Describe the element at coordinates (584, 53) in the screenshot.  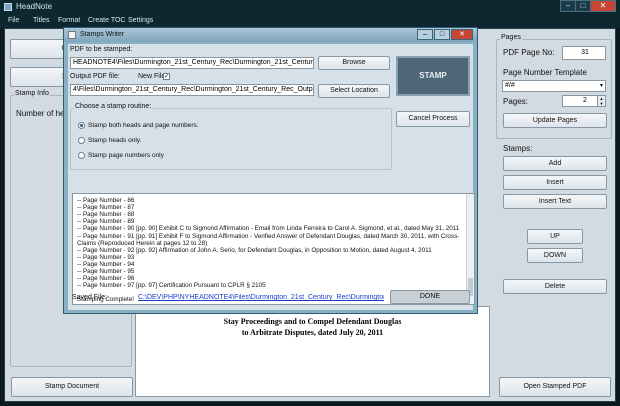
I see `pdf-page-no-input: 31` at that location.